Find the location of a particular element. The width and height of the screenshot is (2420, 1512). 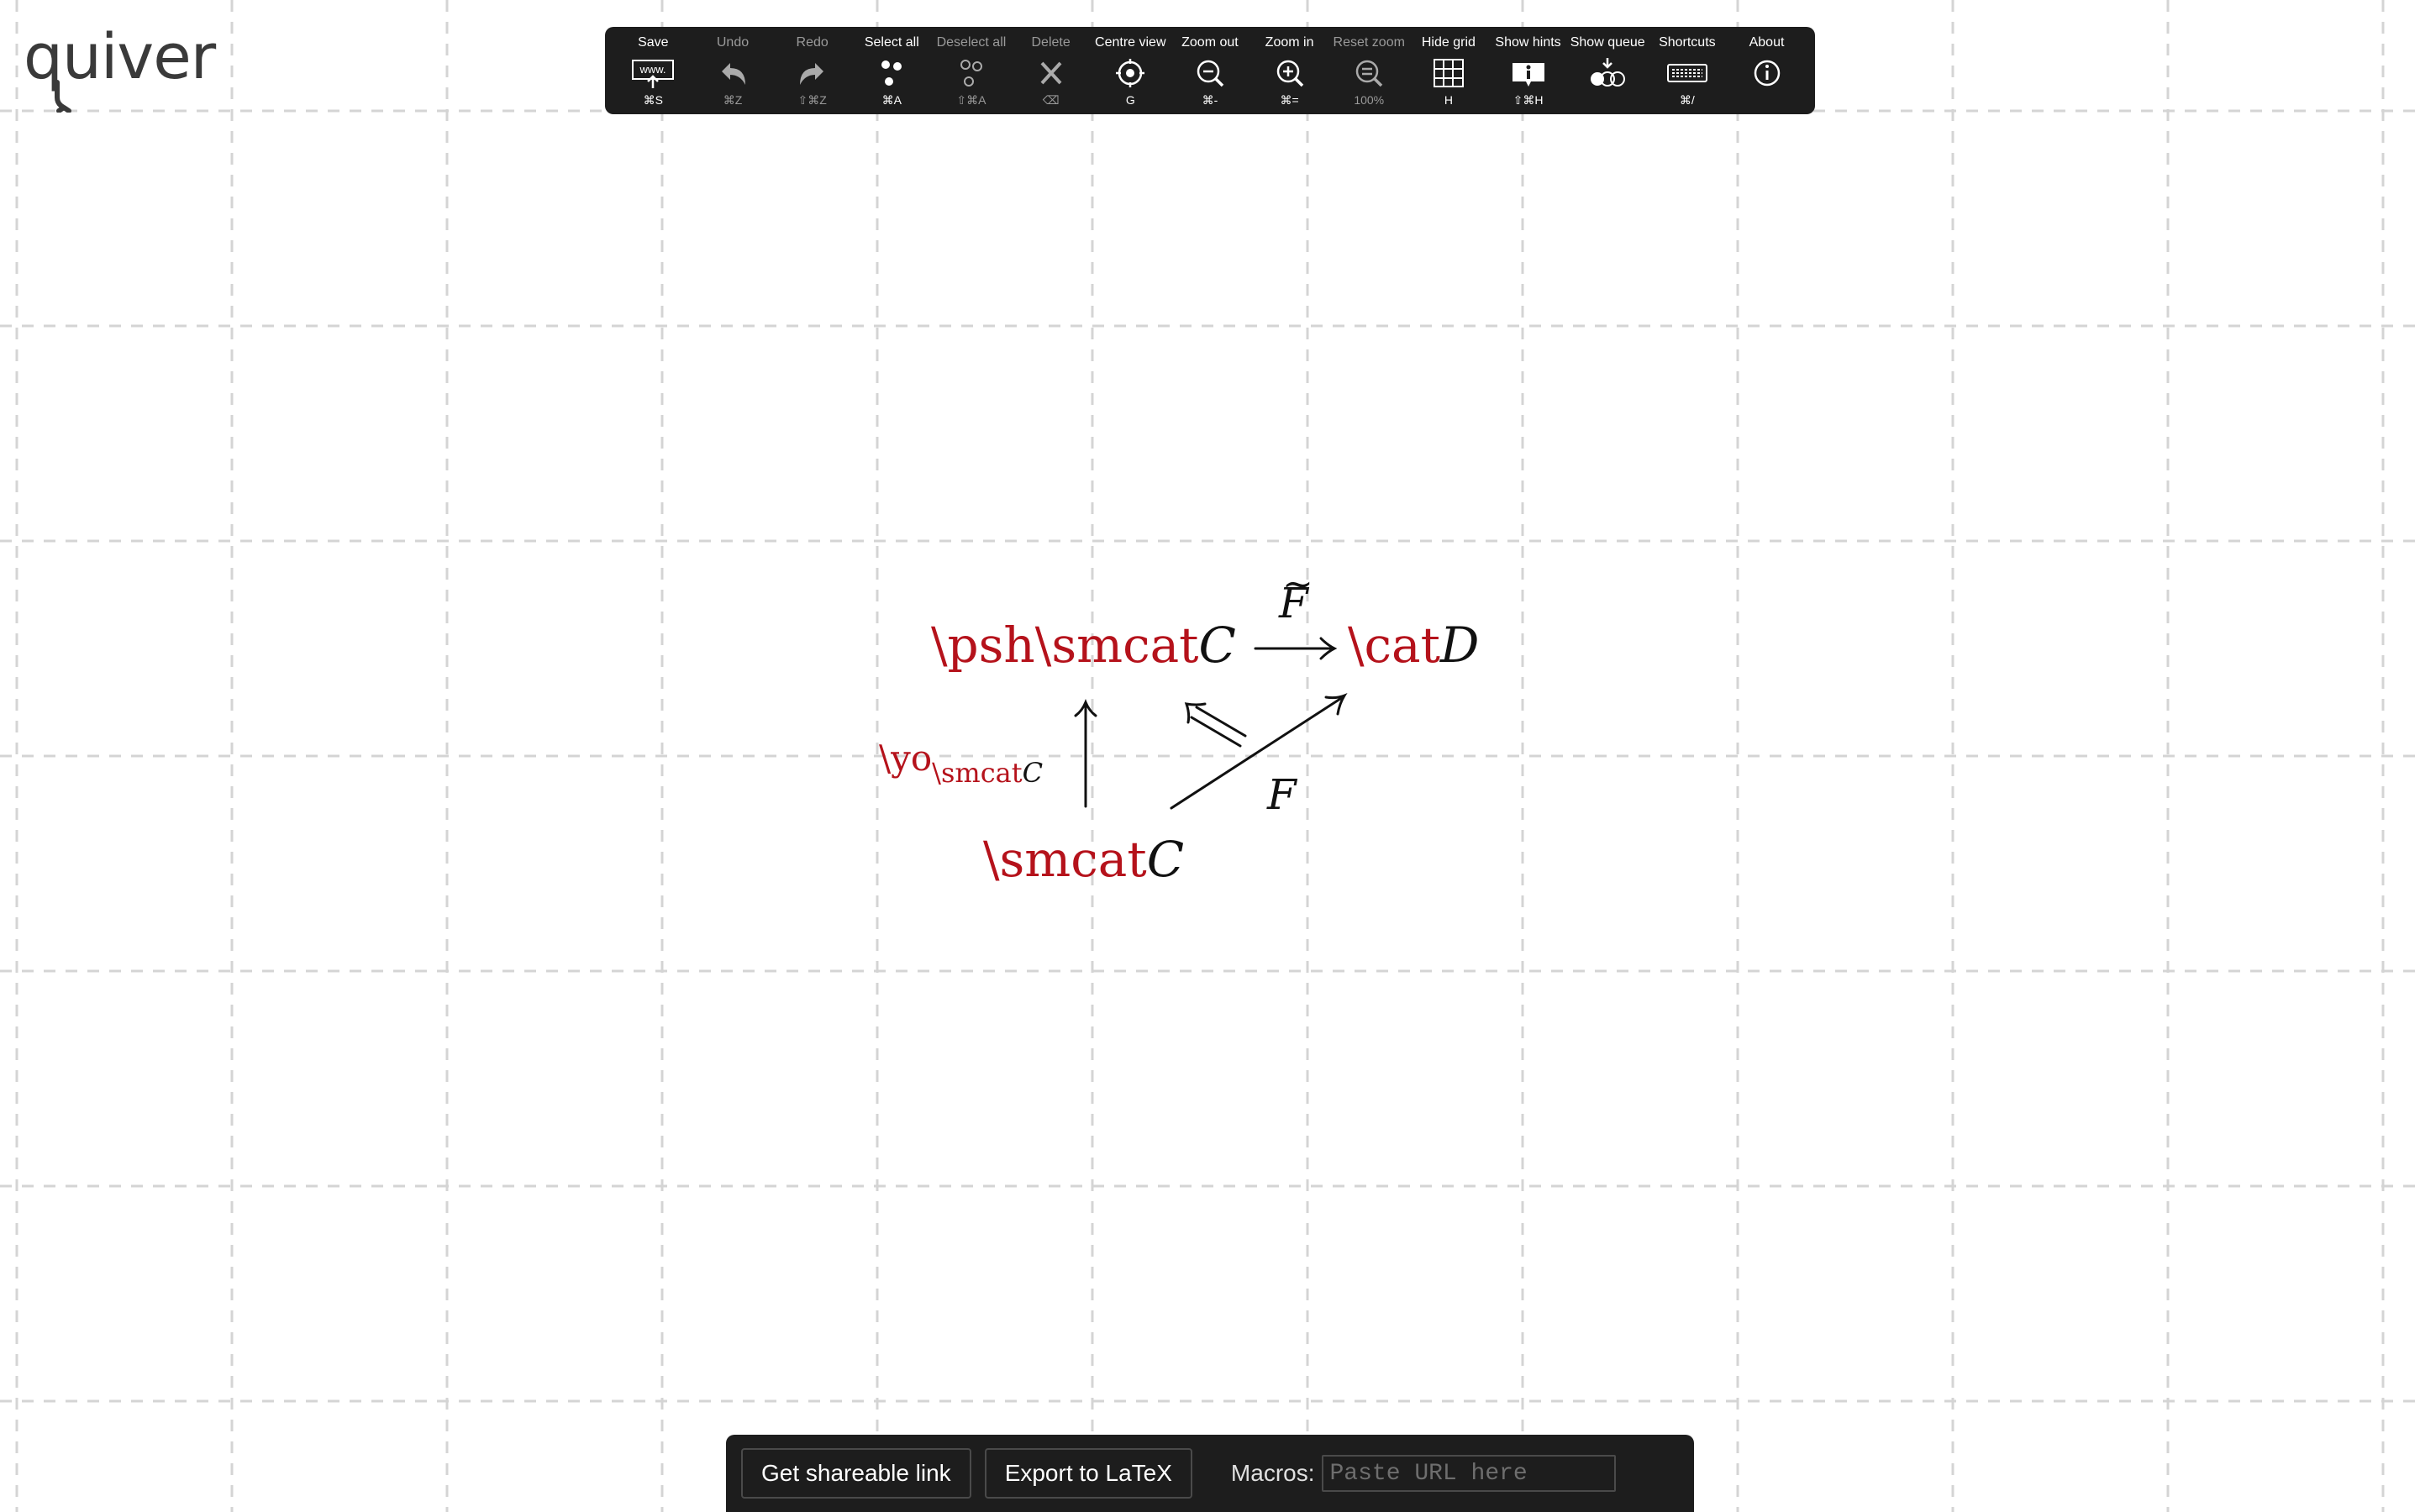

label-top-arrow: ~ F is located at coordinates (1296, 595).